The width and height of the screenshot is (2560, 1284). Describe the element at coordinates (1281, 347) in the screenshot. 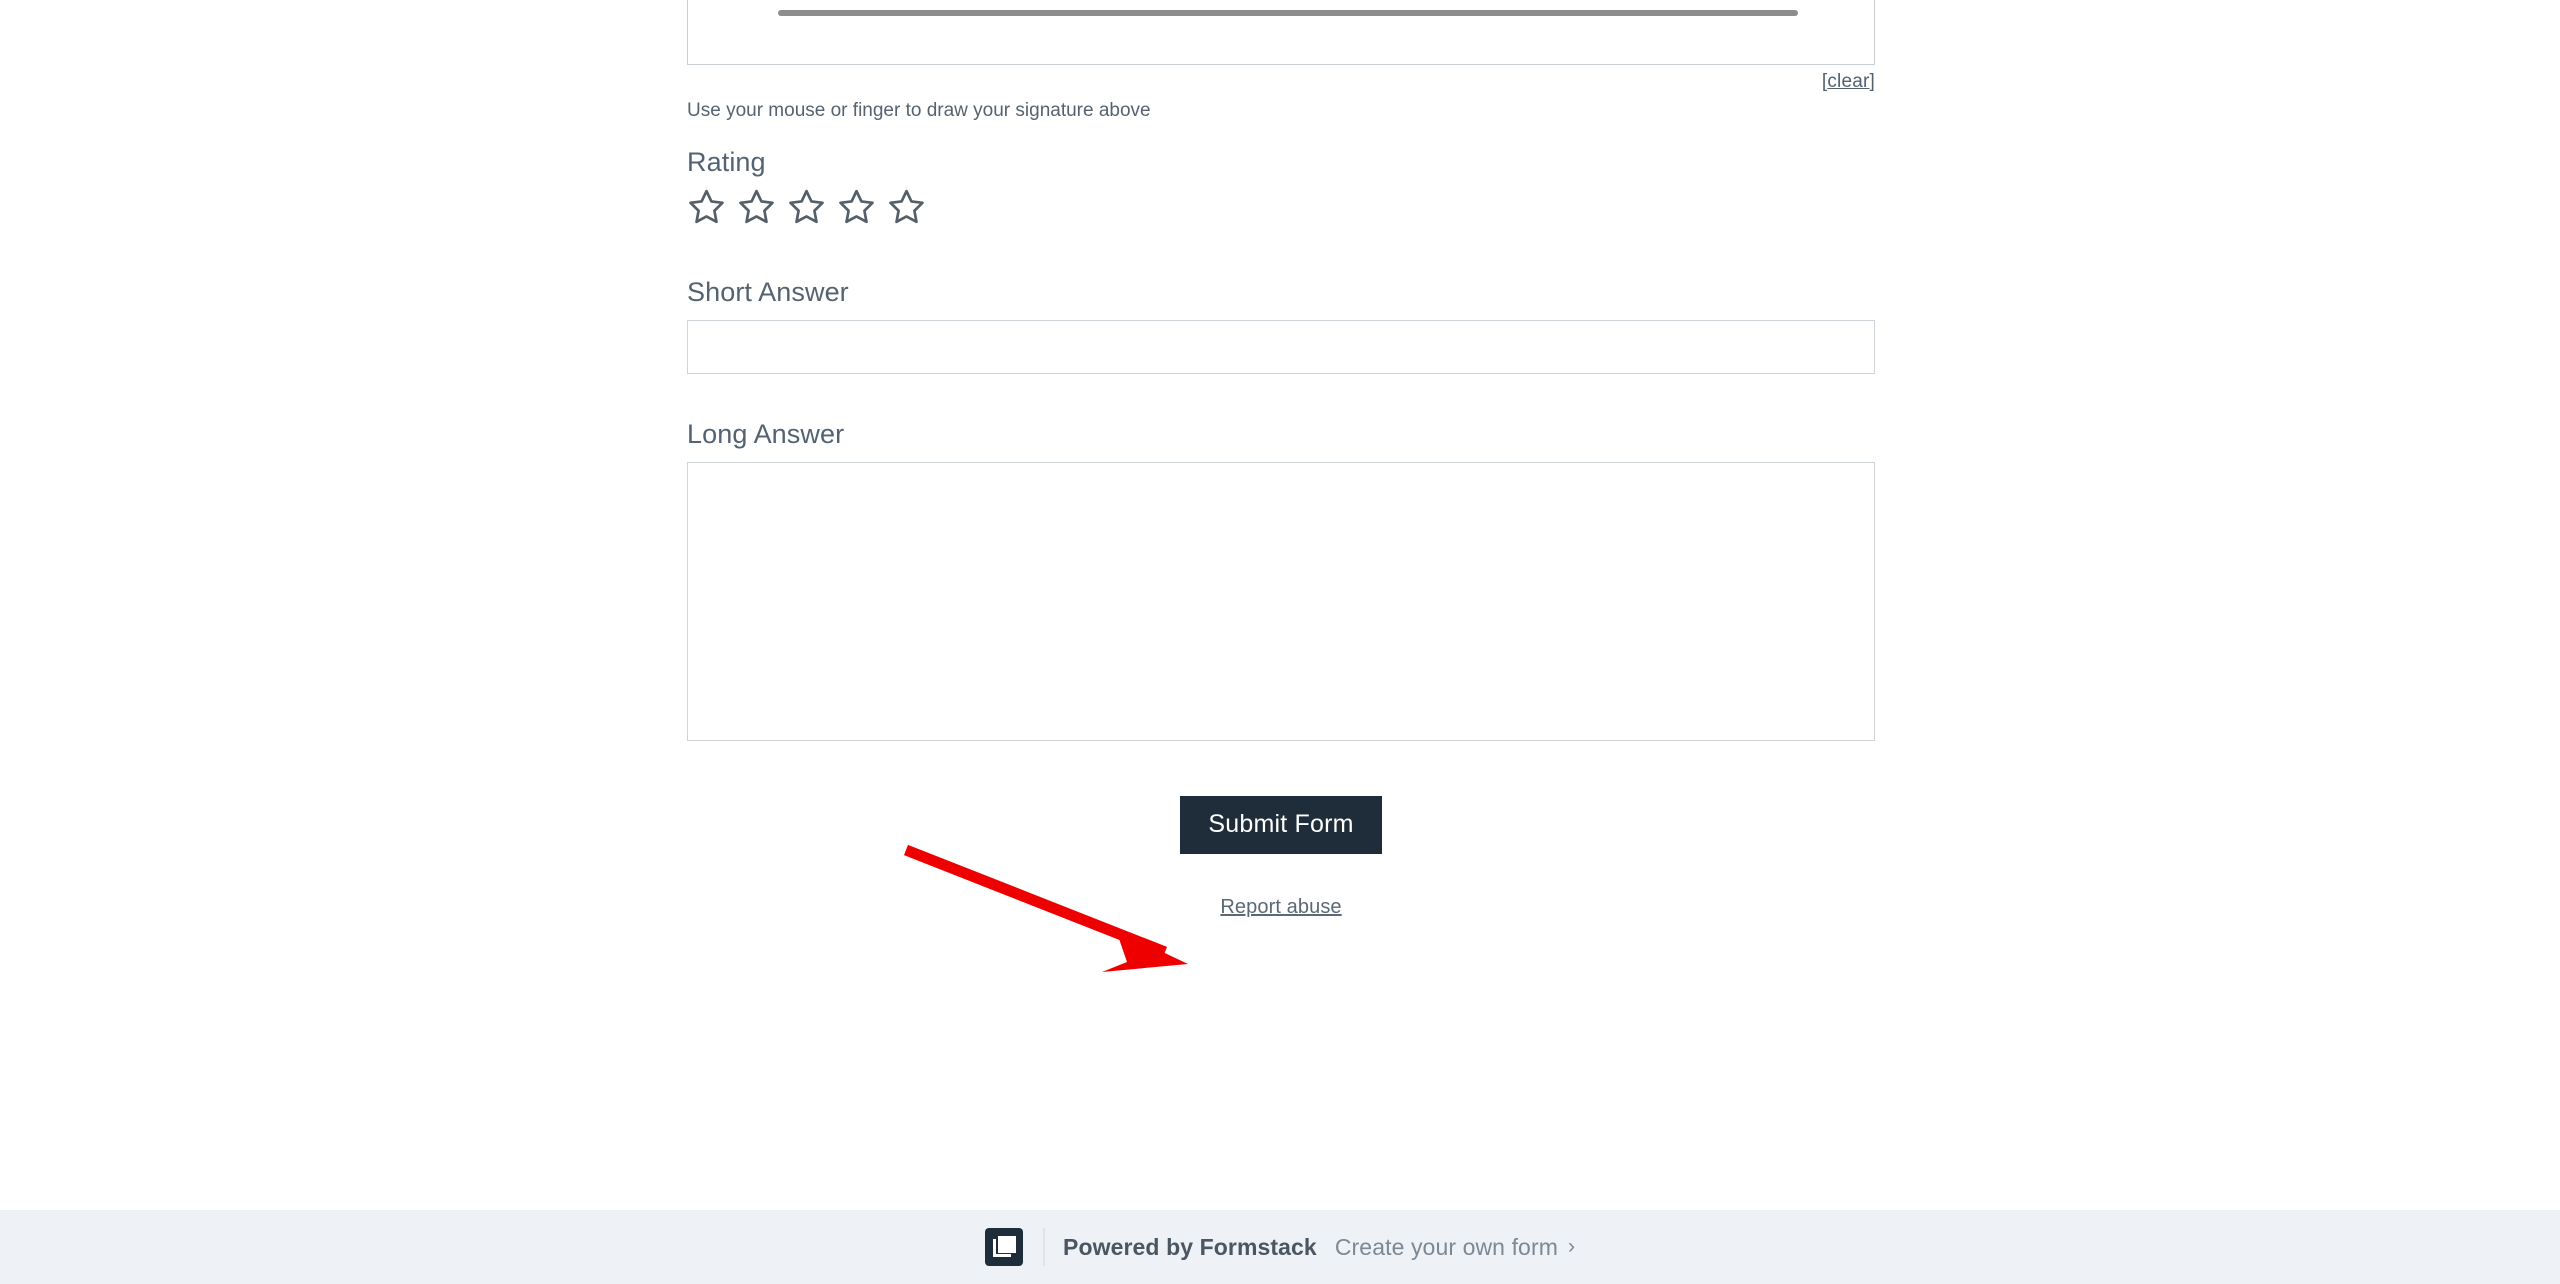

I see `short-answer-input` at that location.